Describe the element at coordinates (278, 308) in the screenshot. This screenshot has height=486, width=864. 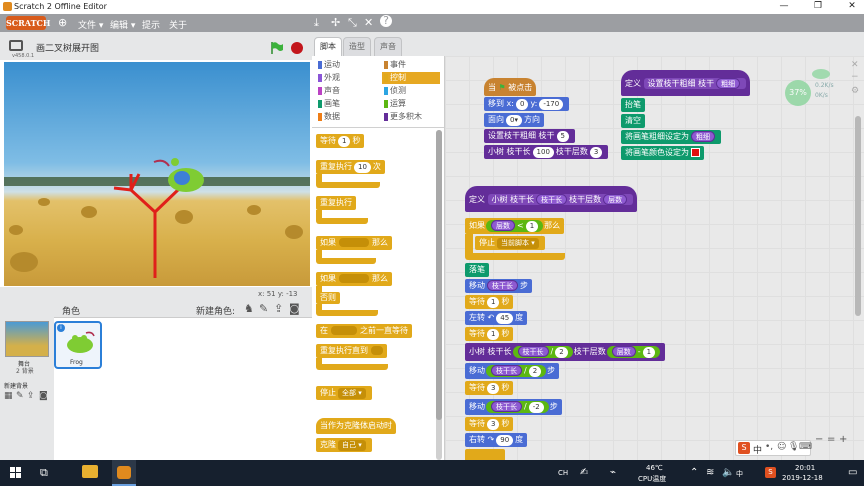
I see `upload-sprite-icon: ⇪` at that location.